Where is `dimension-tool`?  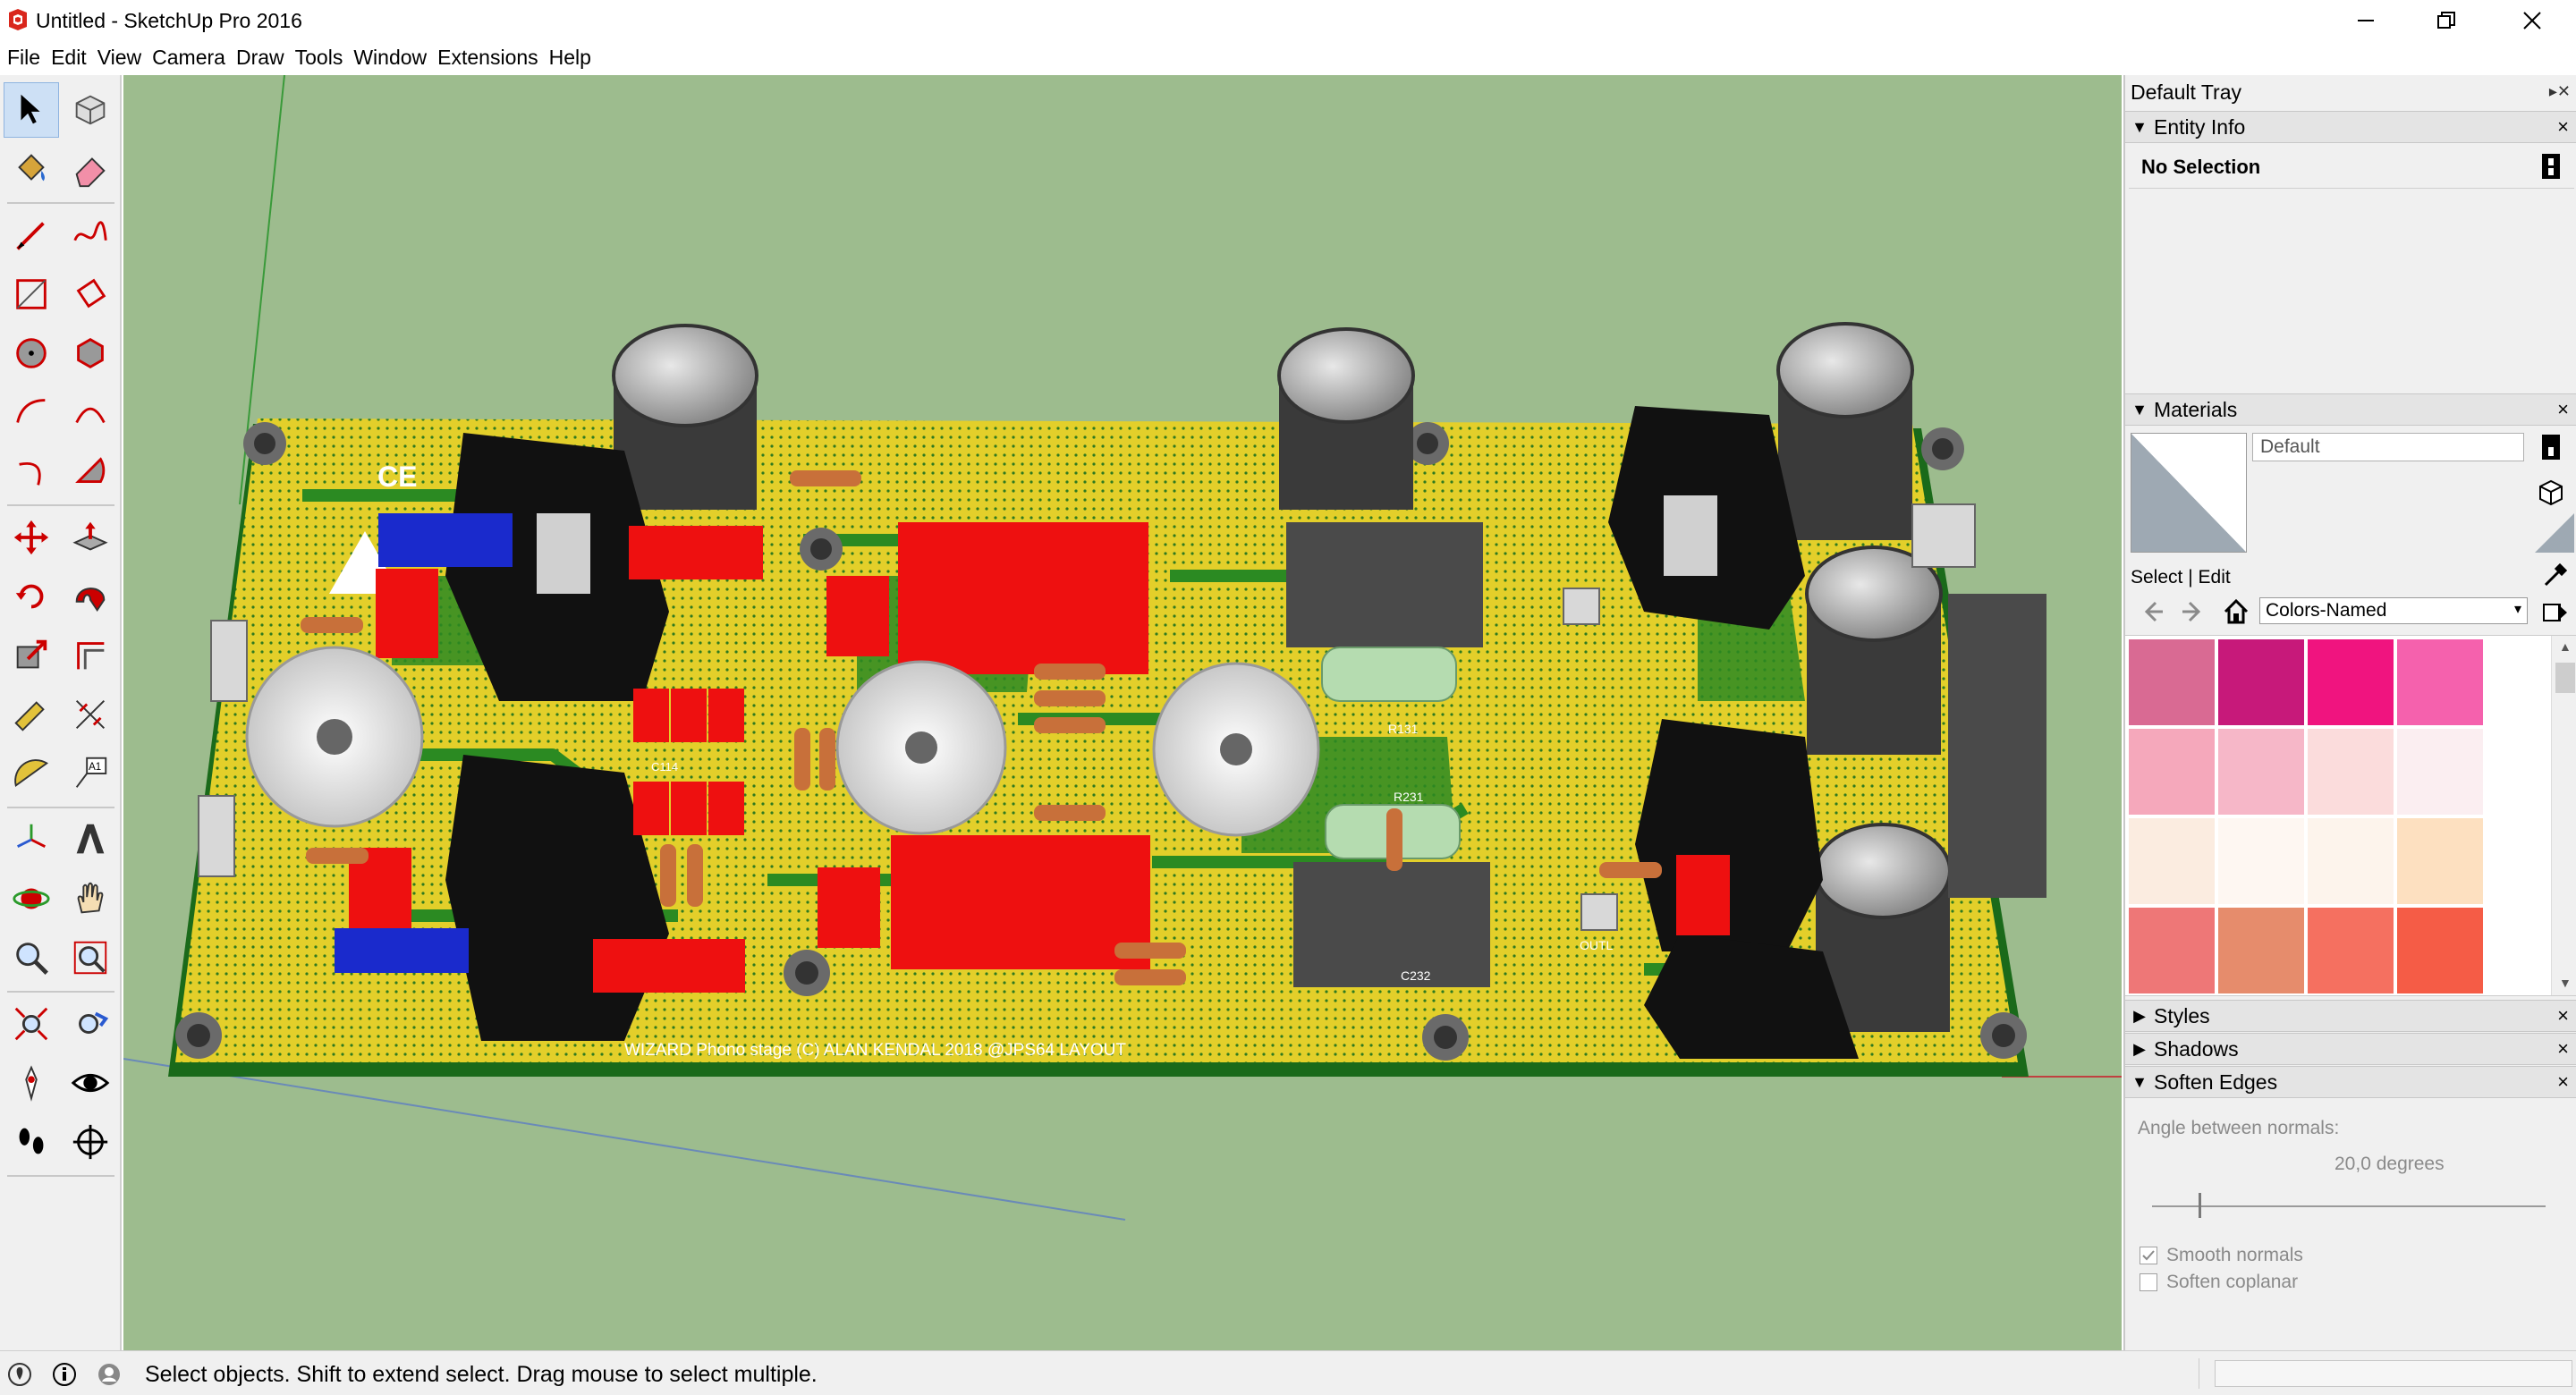 dimension-tool is located at coordinates (90, 714).